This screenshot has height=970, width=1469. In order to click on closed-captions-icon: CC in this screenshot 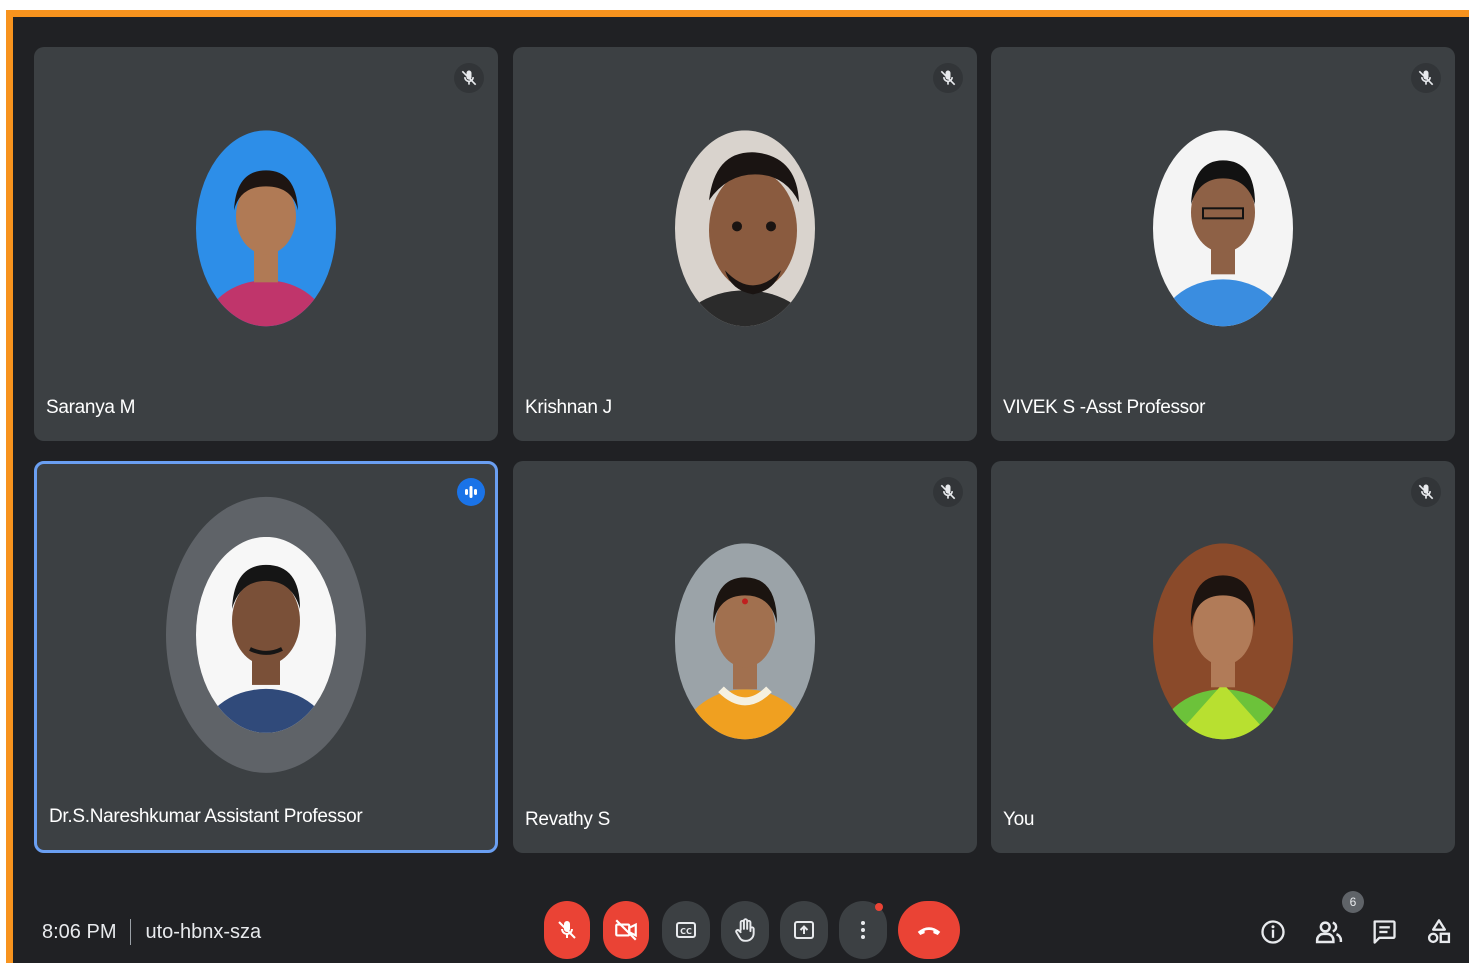, I will do `click(686, 930)`.